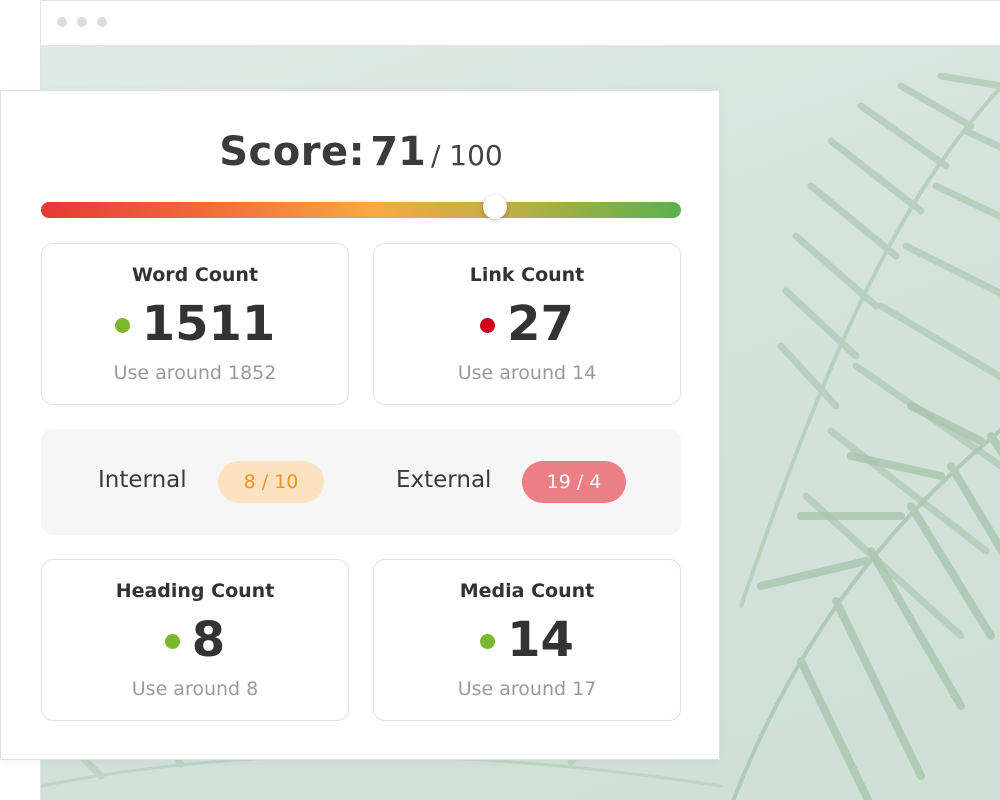  I want to click on score-gradient-bar, so click(361, 210).